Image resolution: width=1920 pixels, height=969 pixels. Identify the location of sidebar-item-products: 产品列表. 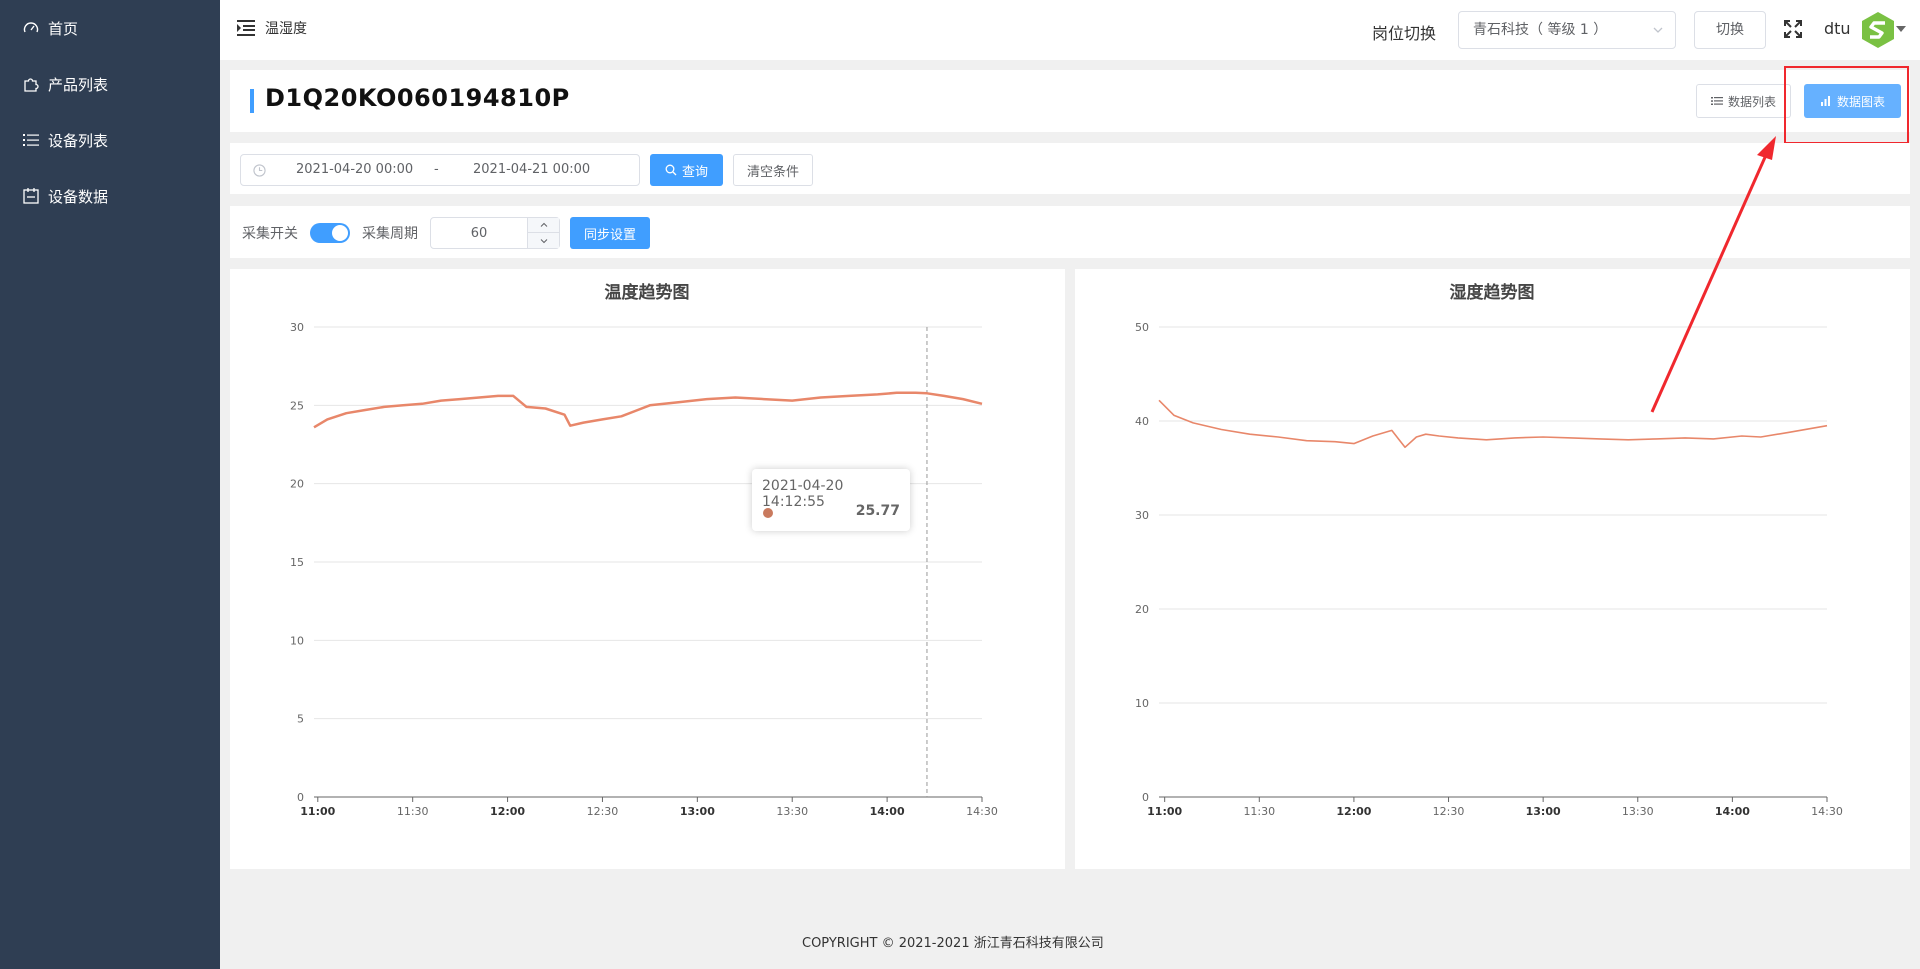
(110, 84).